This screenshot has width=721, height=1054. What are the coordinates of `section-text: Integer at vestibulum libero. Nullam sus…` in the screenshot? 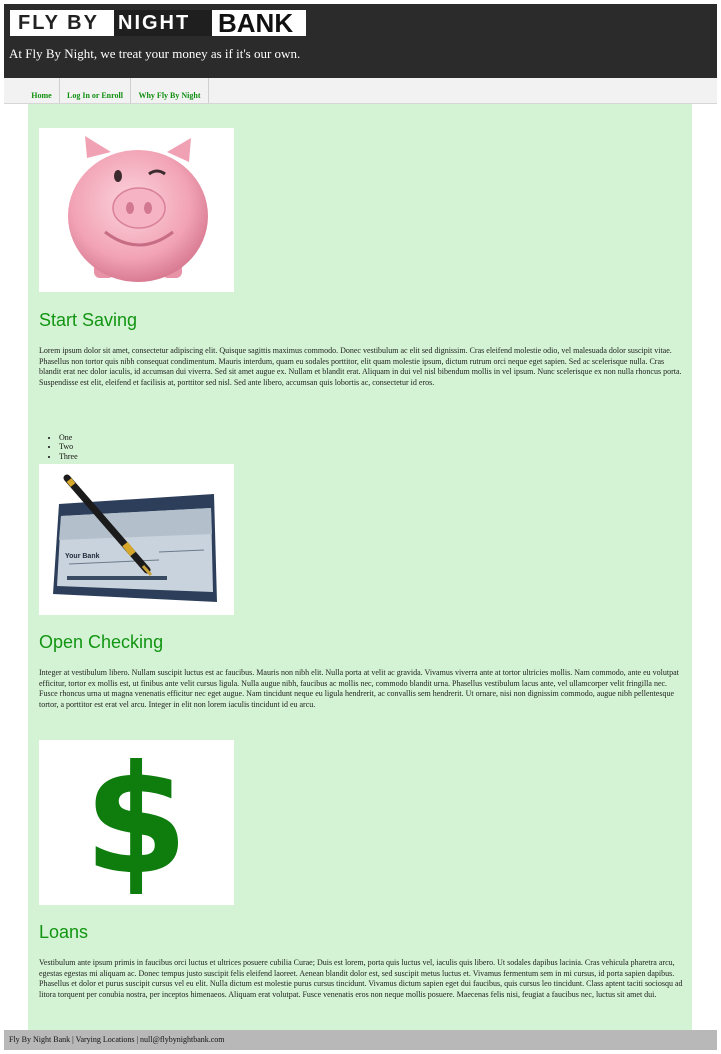 It's located at (359, 688).